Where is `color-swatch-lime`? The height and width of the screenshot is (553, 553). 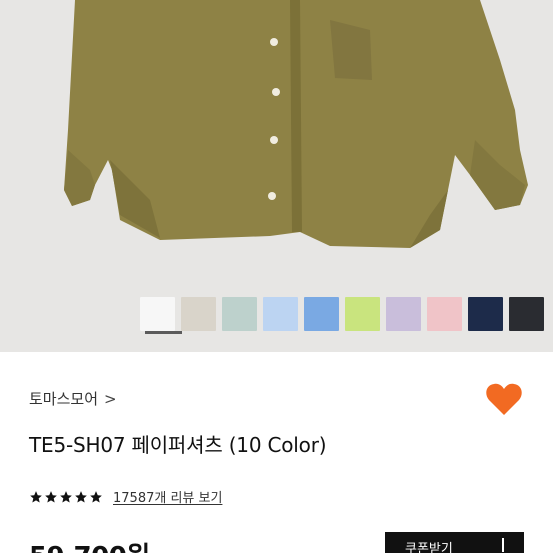
color-swatch-lime is located at coordinates (362, 314).